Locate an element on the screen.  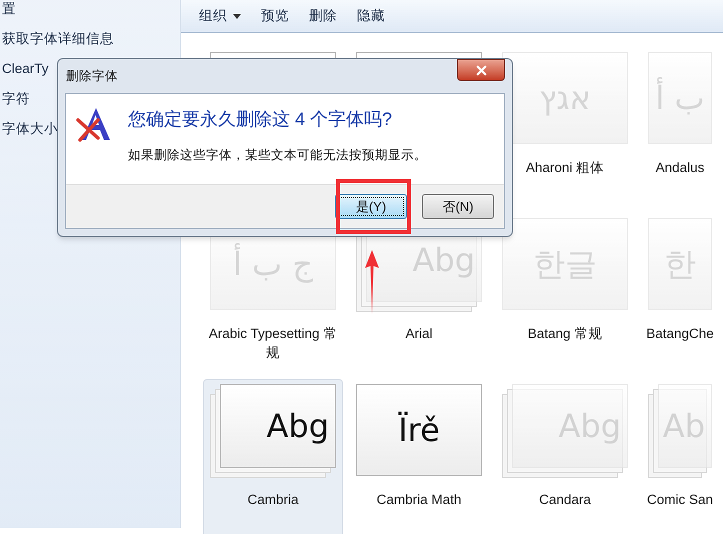
sidebar-link: 置 is located at coordinates (9, 12).